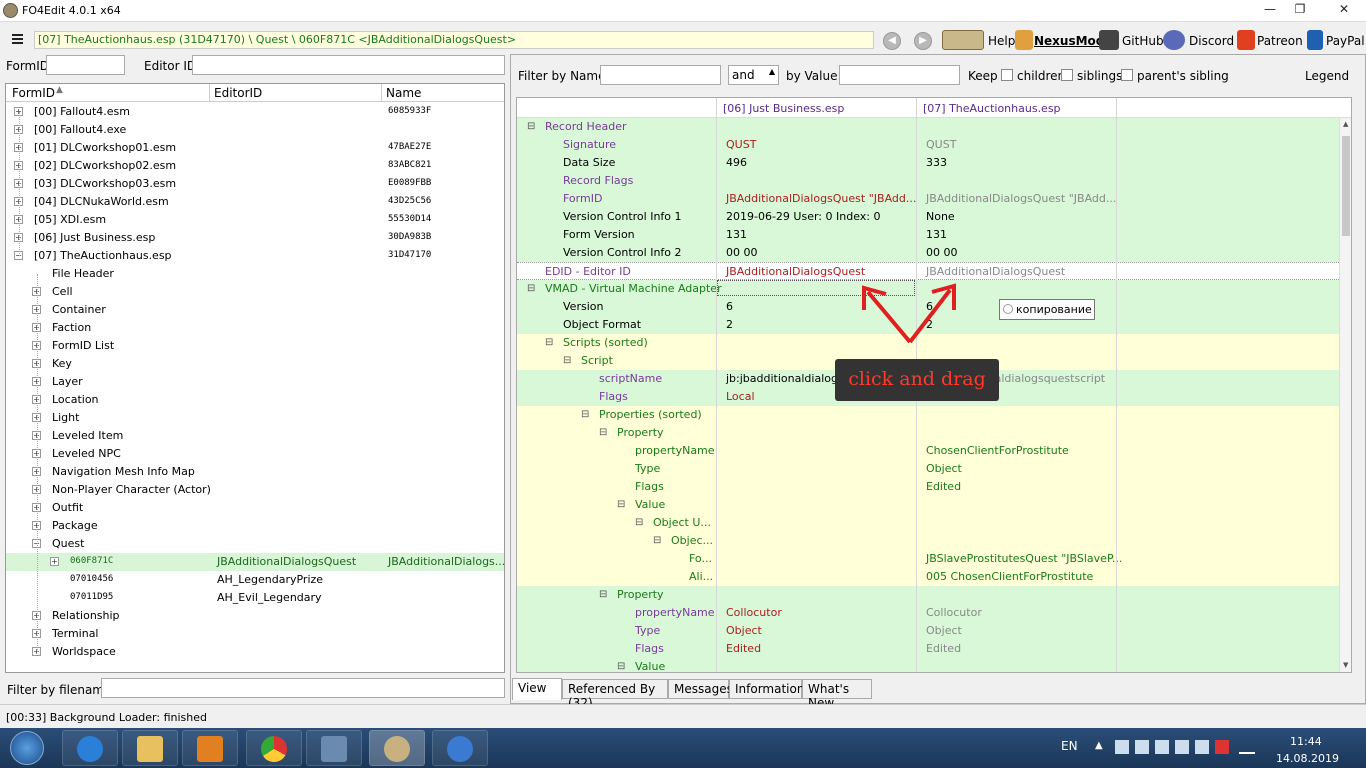 This screenshot has height=768, width=1366. Describe the element at coordinates (255, 400) in the screenshot. I see `tree-row: + Location` at that location.